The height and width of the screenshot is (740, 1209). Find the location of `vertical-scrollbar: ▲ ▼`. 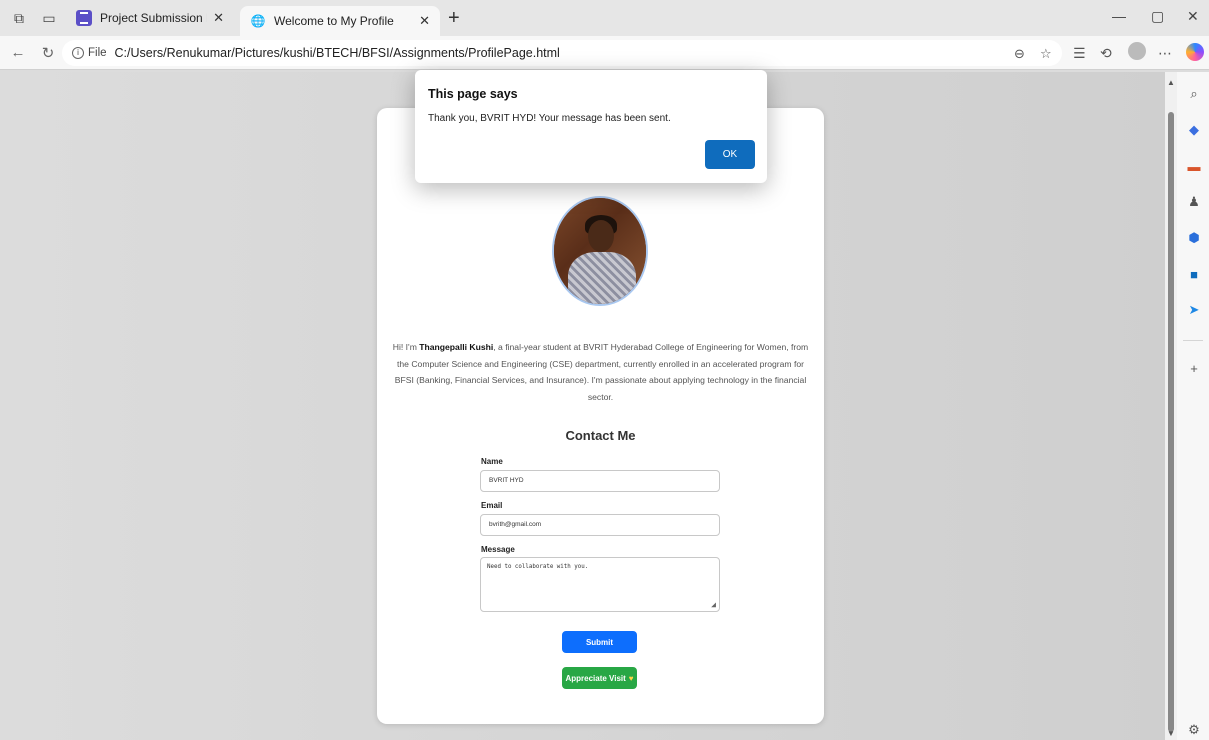

vertical-scrollbar: ▲ ▼ is located at coordinates (1171, 406).